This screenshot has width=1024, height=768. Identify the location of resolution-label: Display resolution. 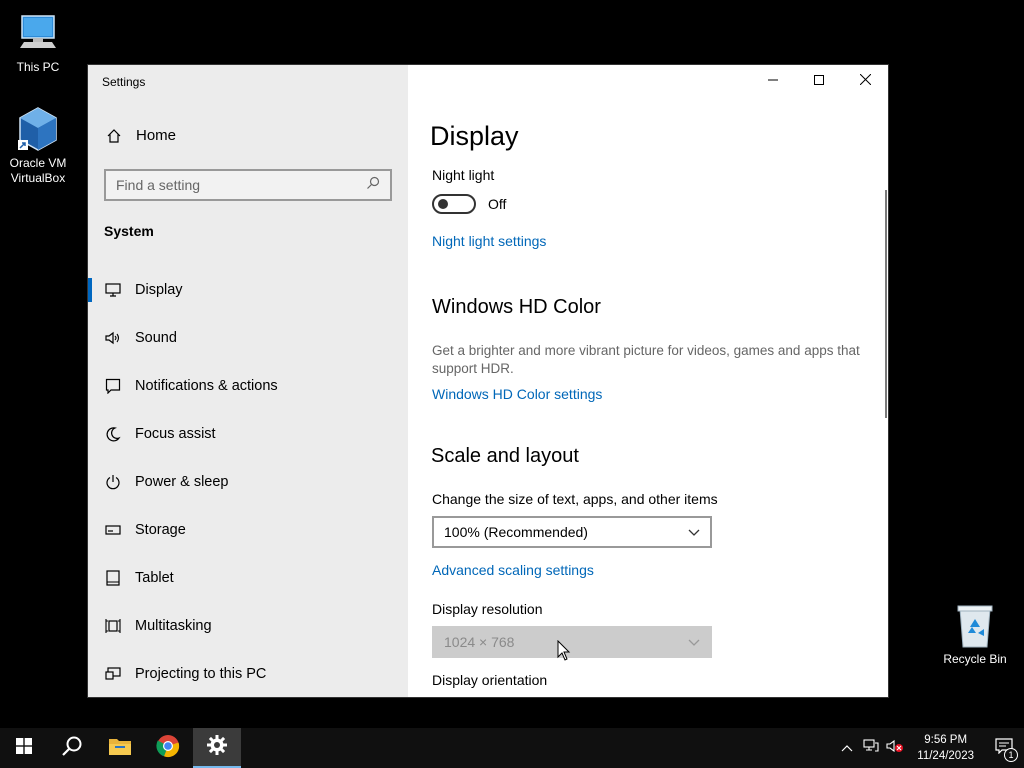
(487, 609).